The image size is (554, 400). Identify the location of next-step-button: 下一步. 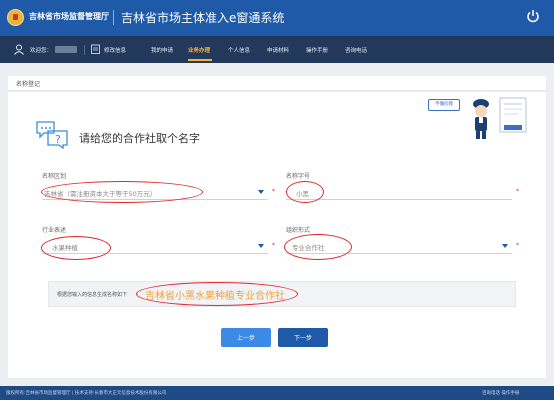
(303, 337).